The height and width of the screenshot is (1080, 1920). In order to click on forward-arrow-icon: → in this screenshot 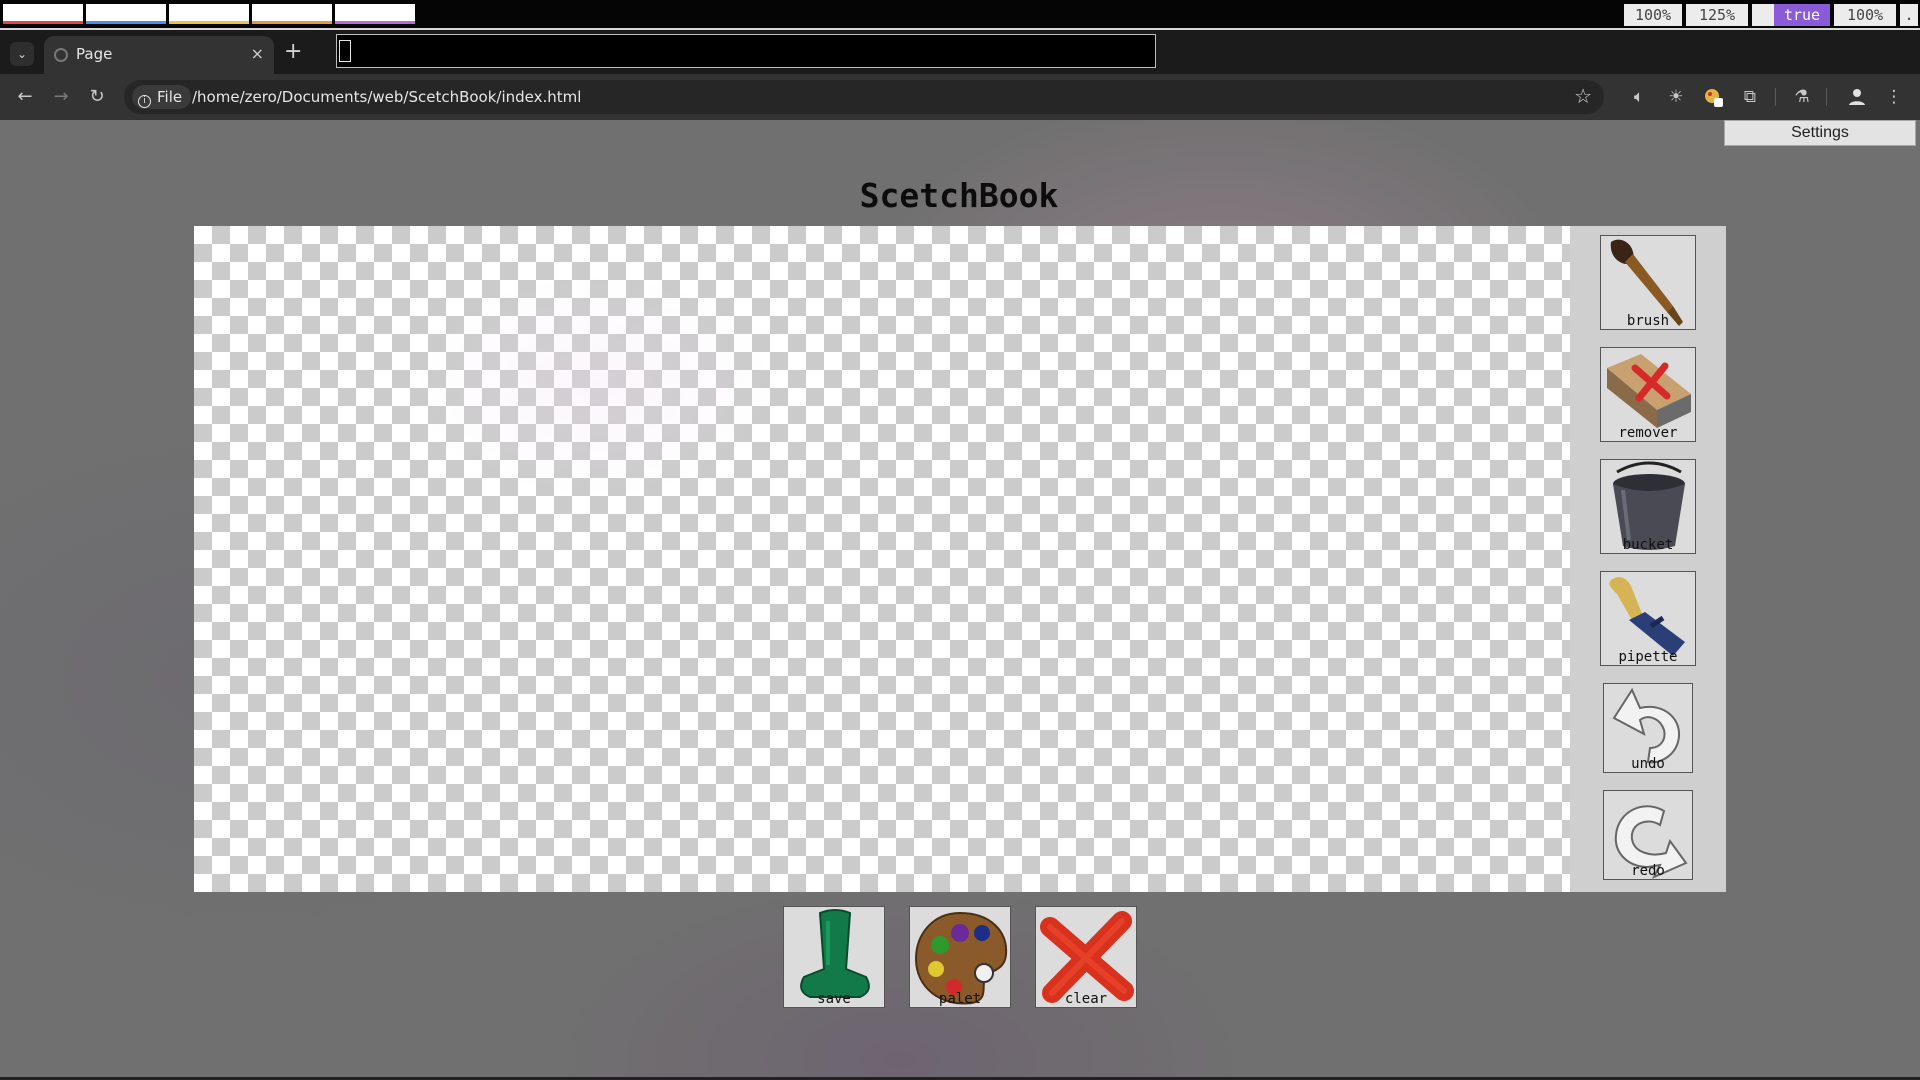, I will do `click(61, 97)`.